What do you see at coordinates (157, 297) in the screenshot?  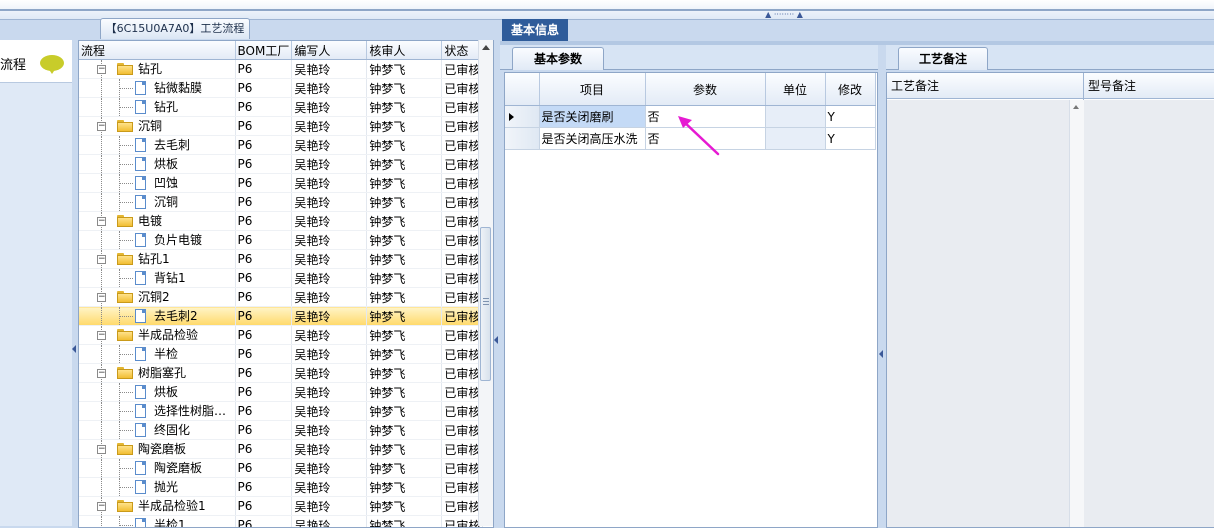 I see `tree-cell-process: −沉铜2` at bounding box center [157, 297].